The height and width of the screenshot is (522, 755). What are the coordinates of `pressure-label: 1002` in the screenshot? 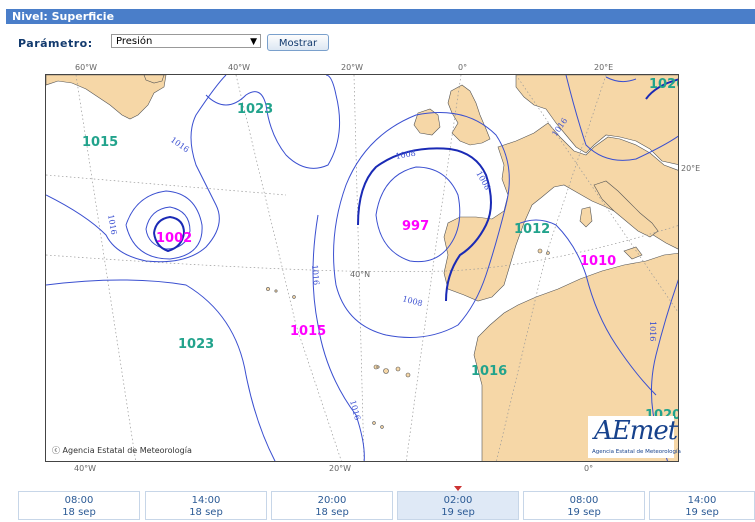 It's located at (174, 238).